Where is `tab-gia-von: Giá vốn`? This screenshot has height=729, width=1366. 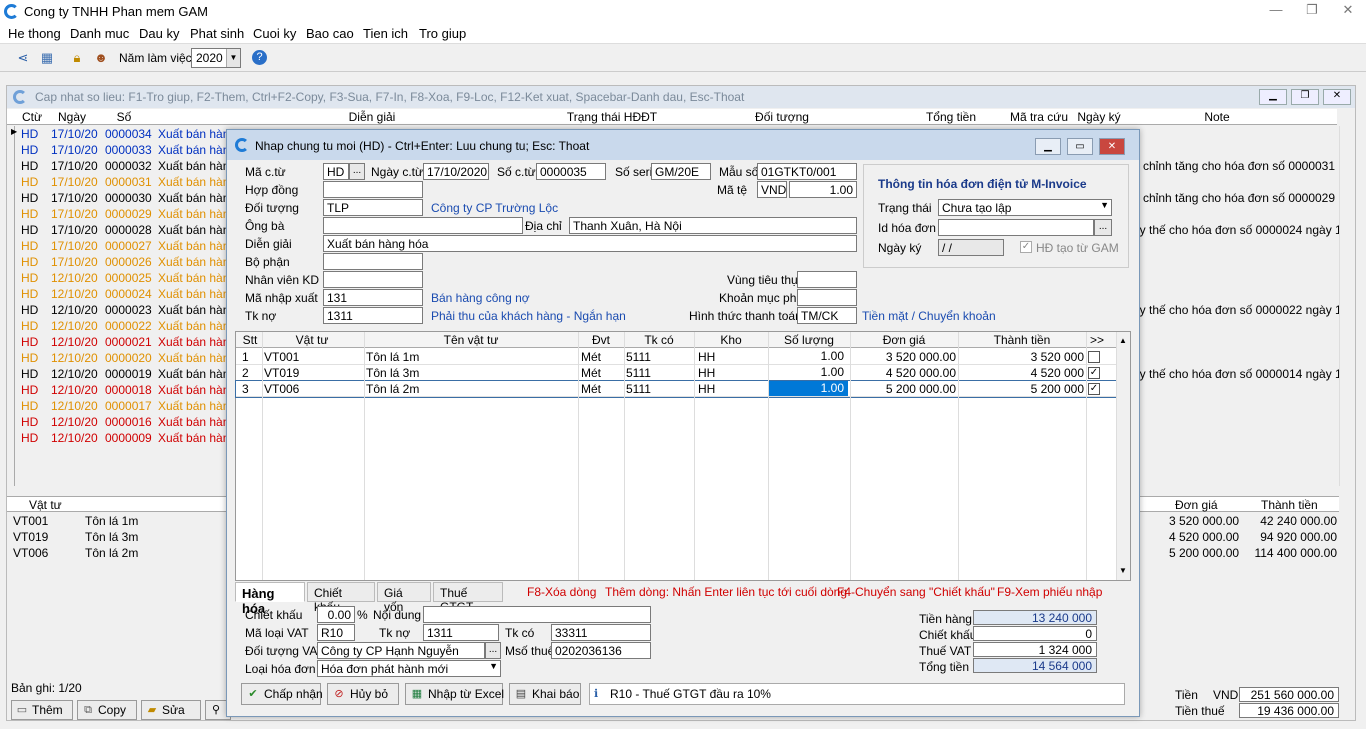
tab-gia-von: Giá vốn is located at coordinates (404, 598).